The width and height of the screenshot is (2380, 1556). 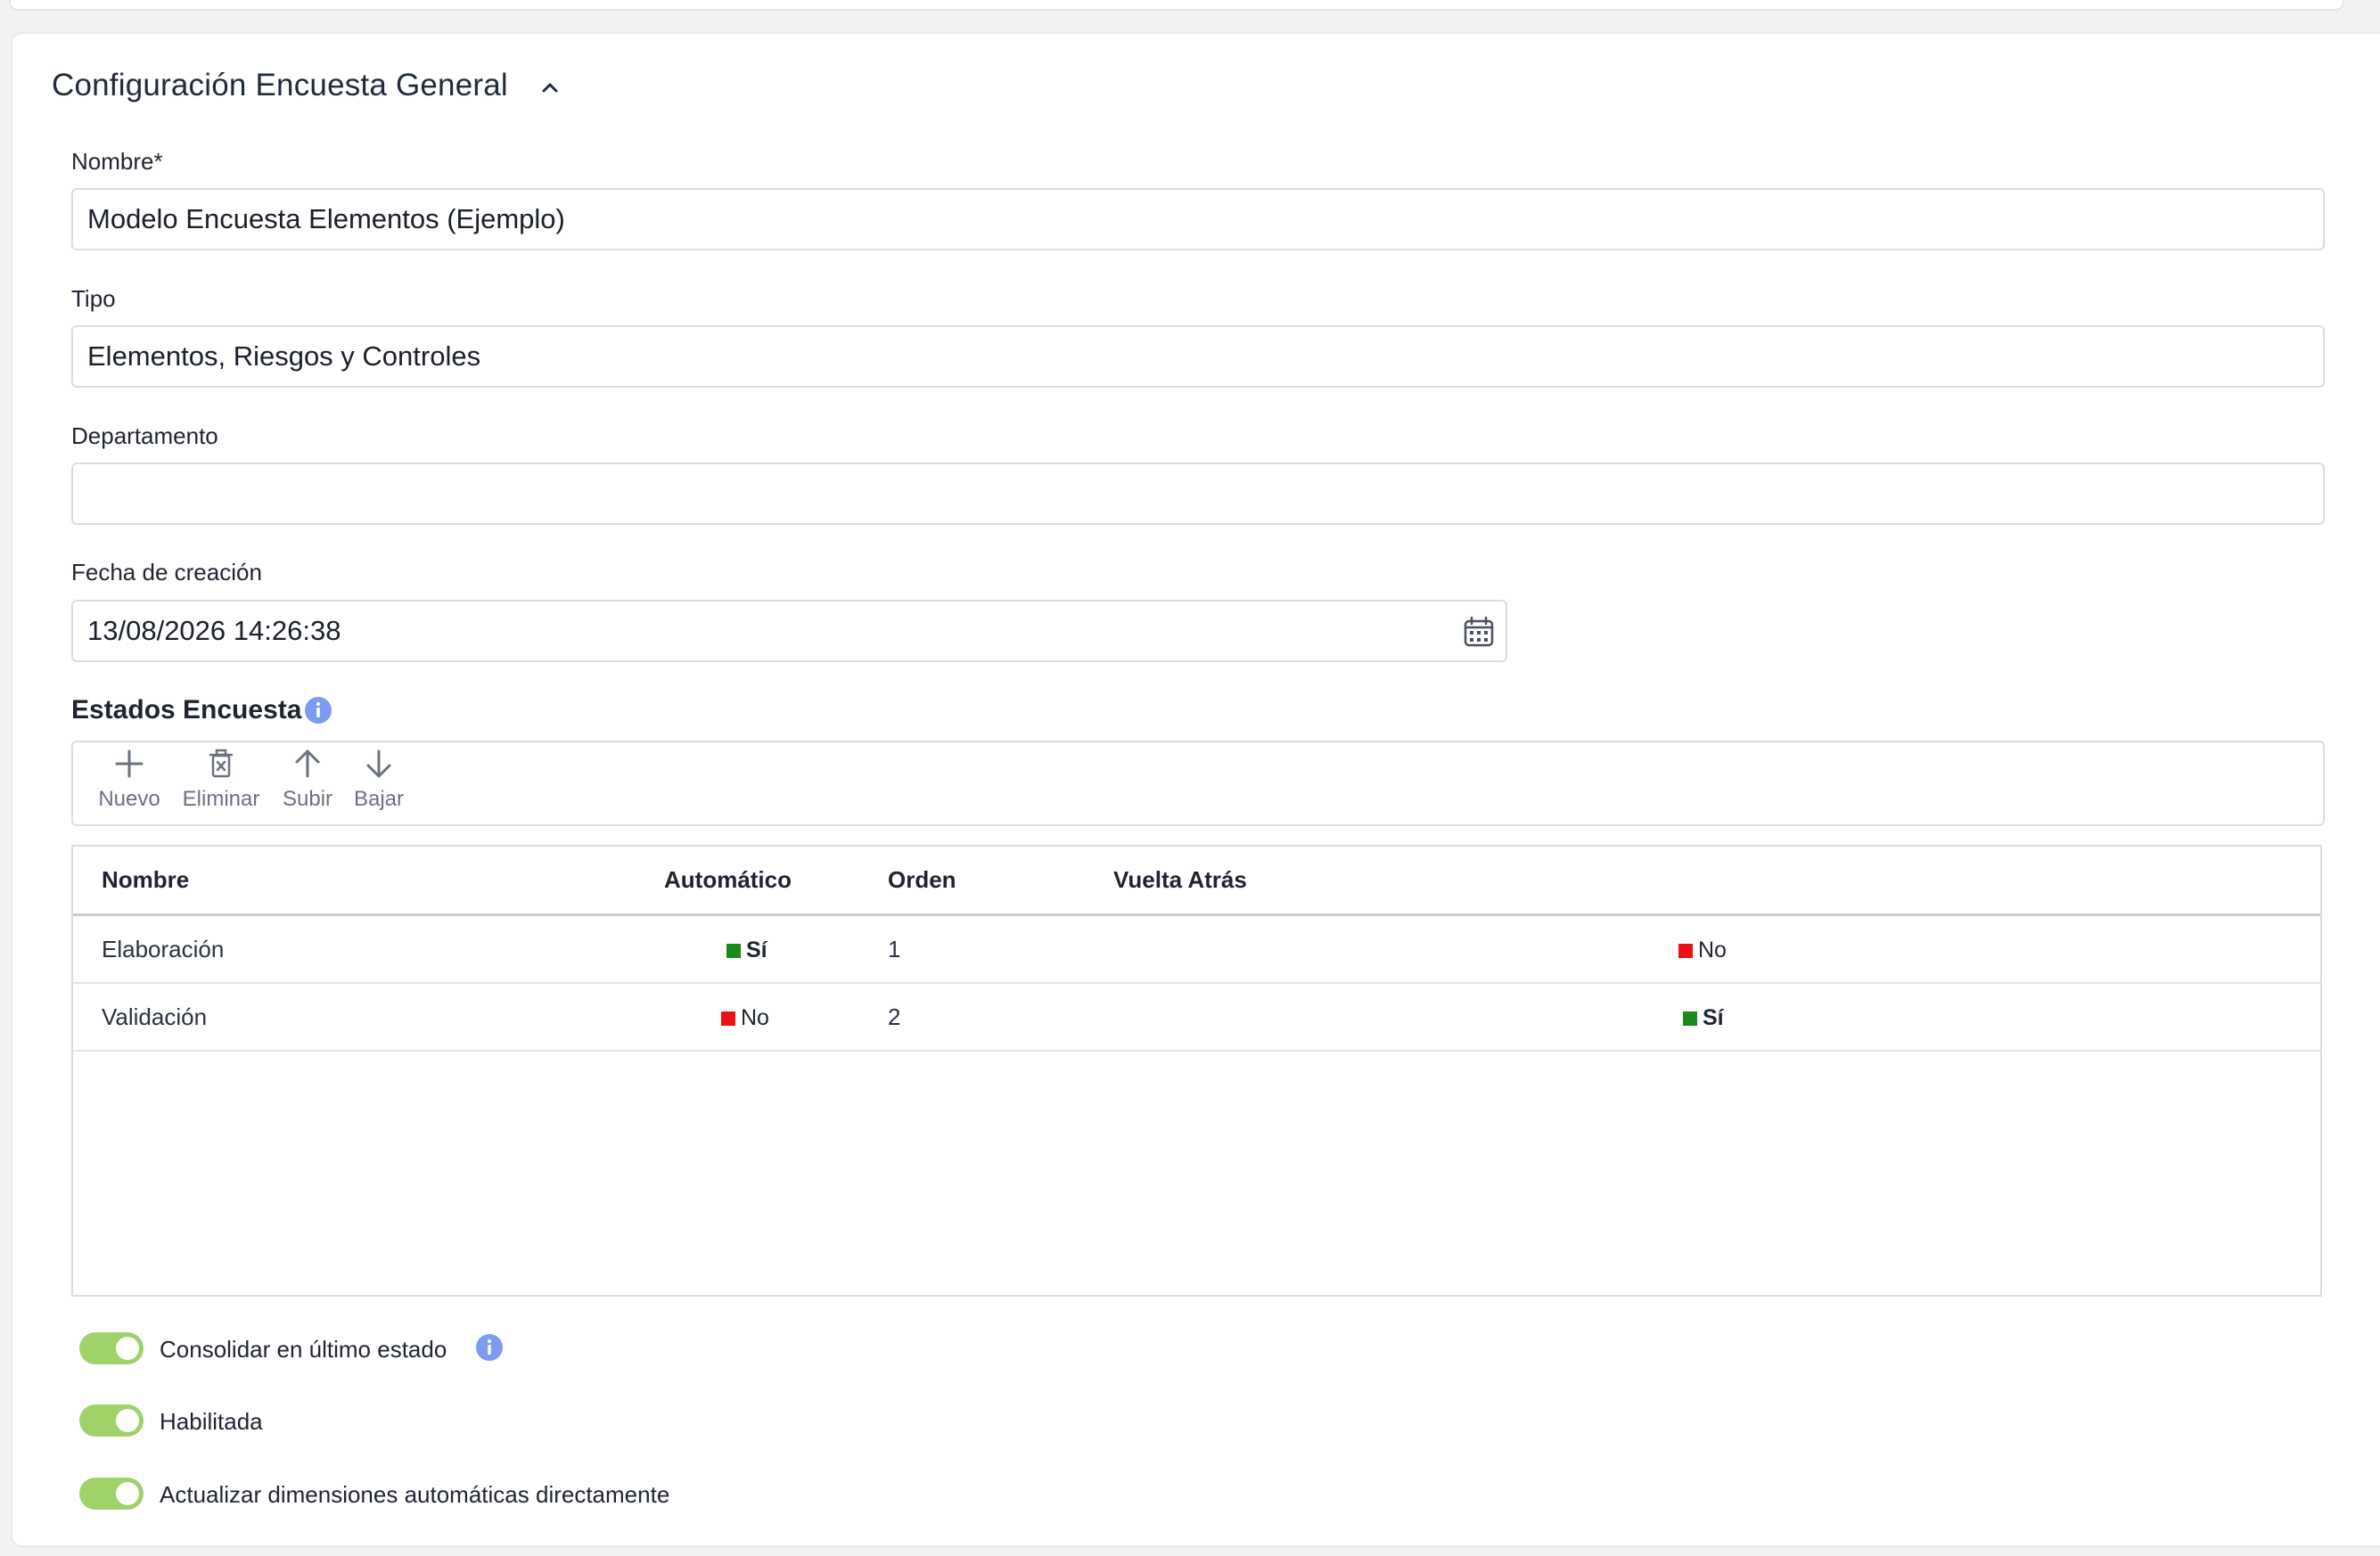 What do you see at coordinates (1198, 494) in the screenshot?
I see `departamento-field` at bounding box center [1198, 494].